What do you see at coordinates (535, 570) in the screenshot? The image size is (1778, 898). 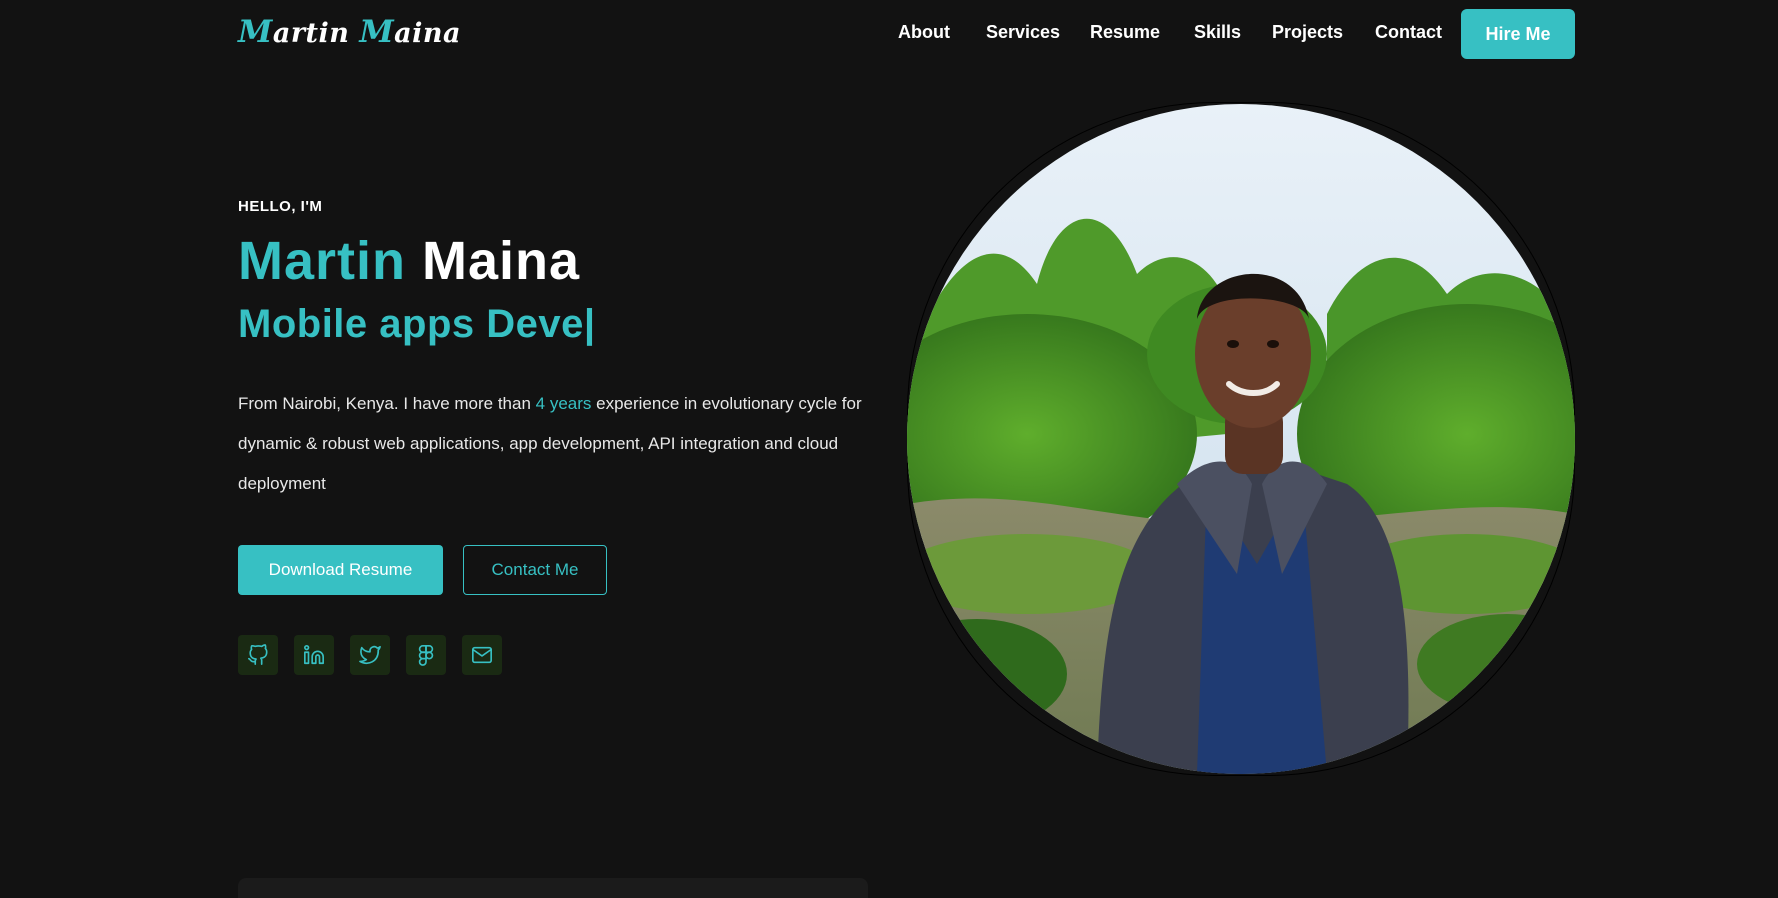 I see `contact-me-button: Contact Me` at bounding box center [535, 570].